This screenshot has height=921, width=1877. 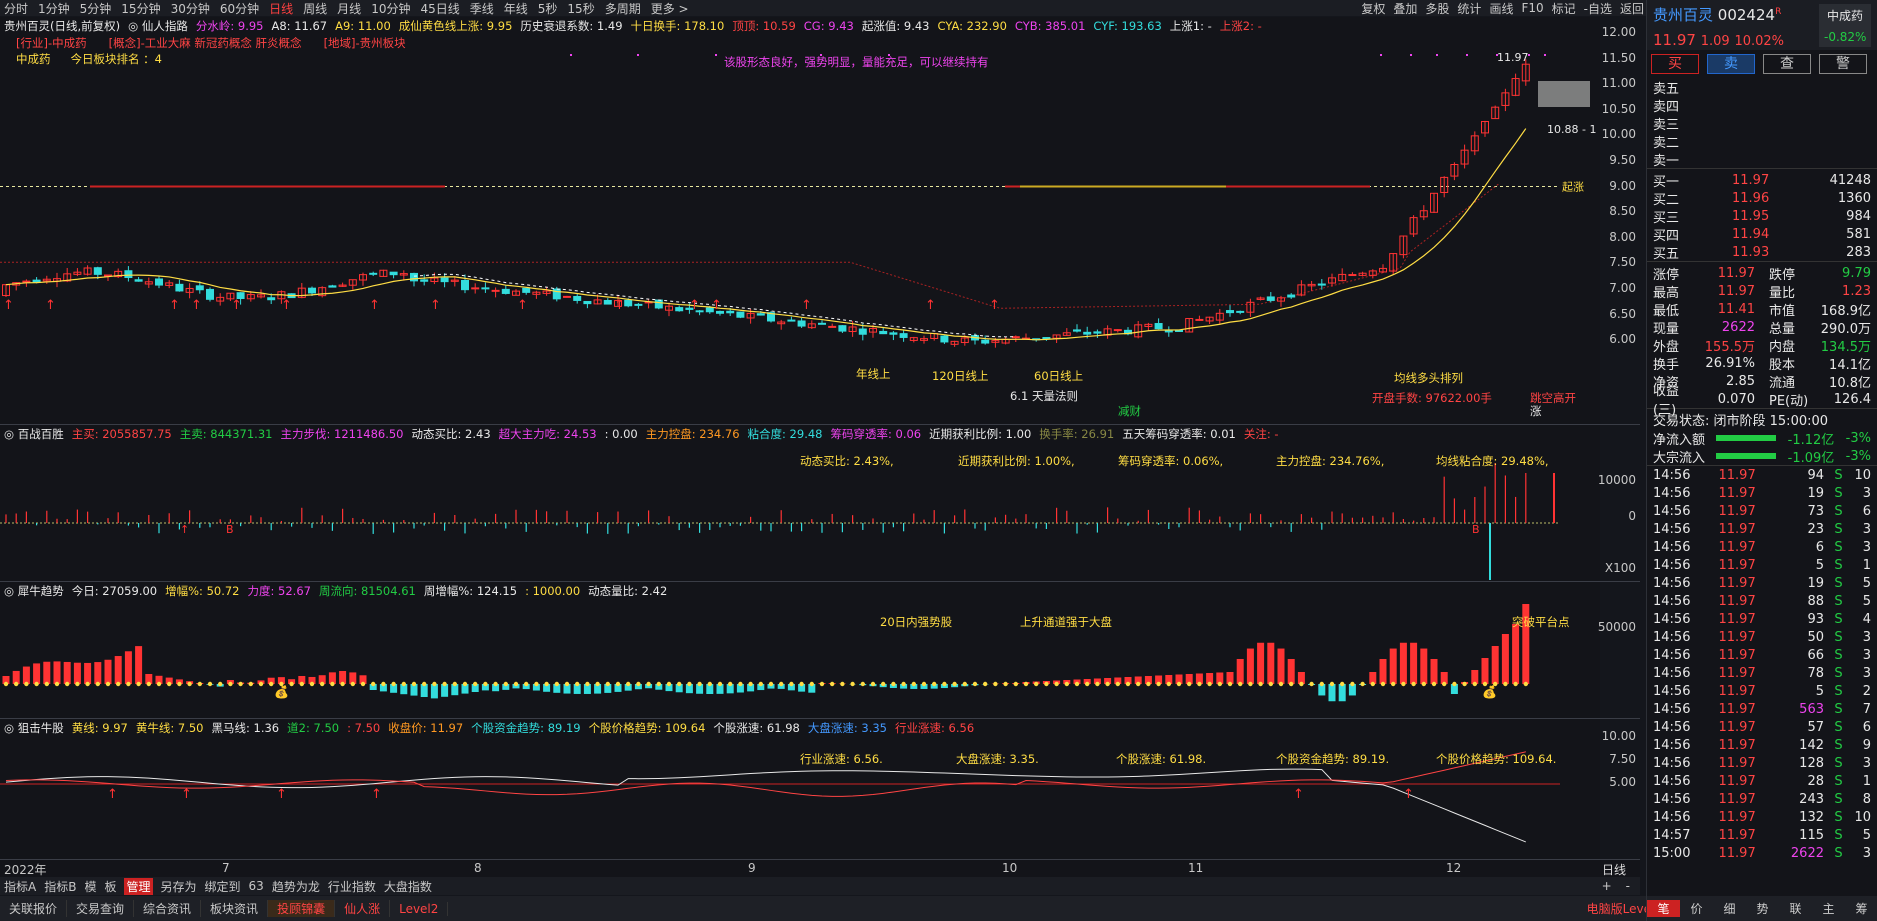 I want to click on ask-row: 卖一, so click(x=1762, y=159).